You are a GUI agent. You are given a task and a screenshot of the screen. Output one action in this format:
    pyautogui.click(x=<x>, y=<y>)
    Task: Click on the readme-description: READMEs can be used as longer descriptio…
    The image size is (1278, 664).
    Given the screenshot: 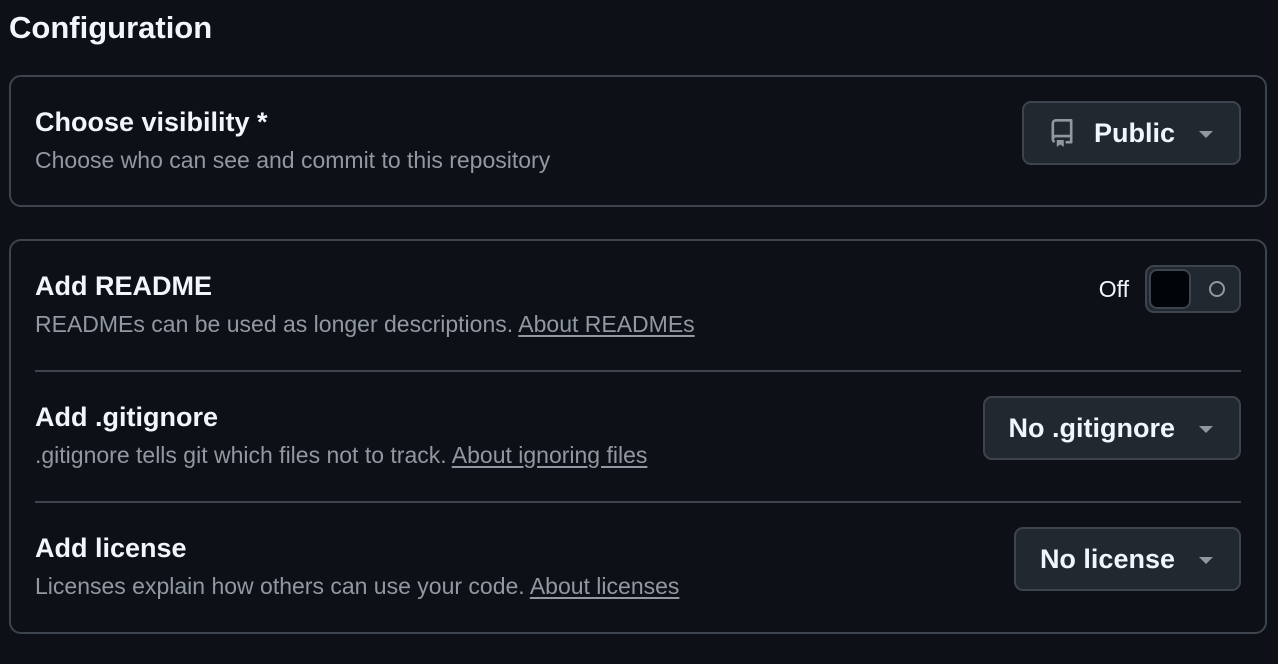 What is the action you would take?
    pyautogui.click(x=274, y=324)
    